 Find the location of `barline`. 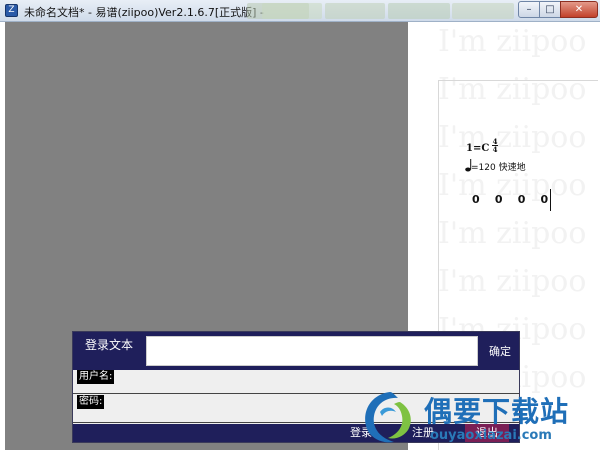

barline is located at coordinates (550, 200).